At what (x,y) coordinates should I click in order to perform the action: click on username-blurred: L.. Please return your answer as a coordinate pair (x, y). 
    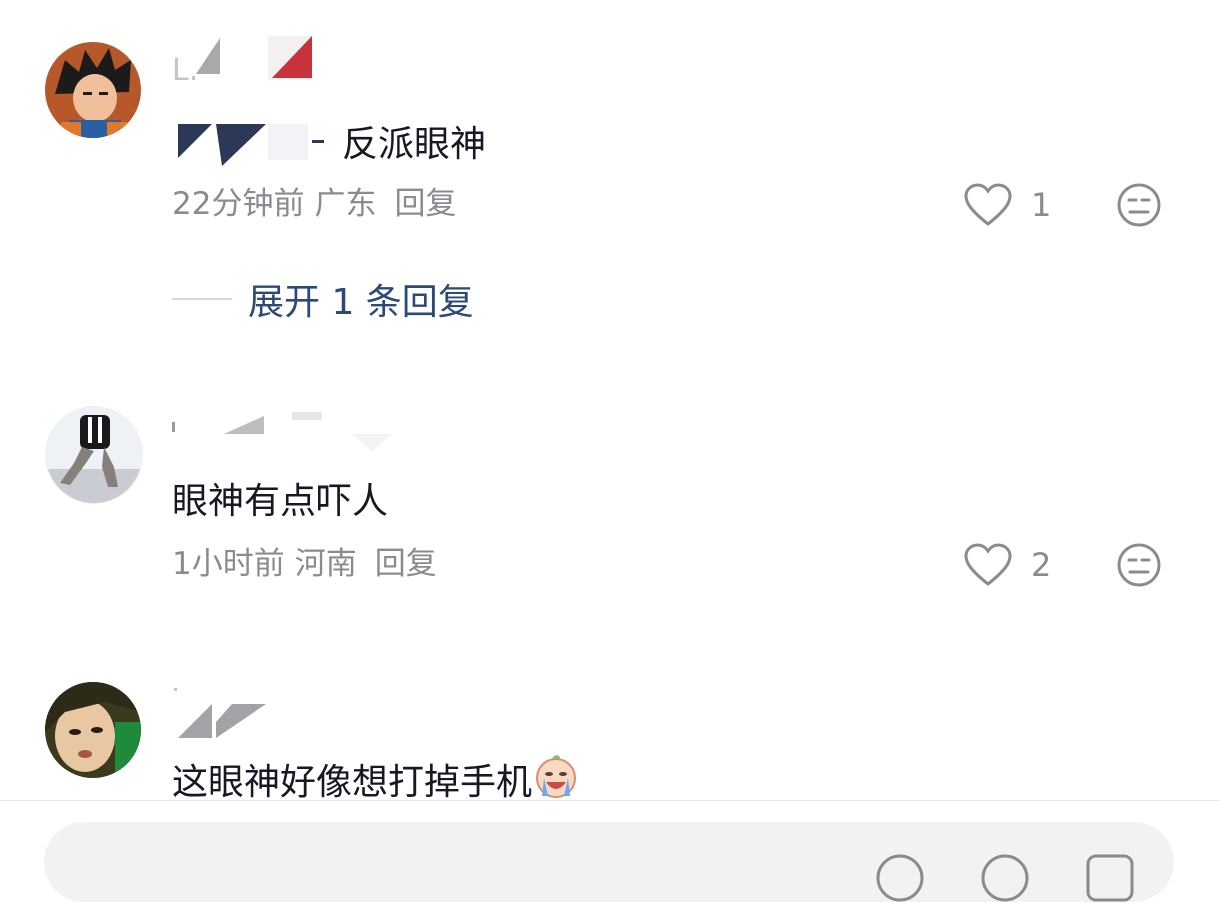
    Looking at the image, I should click on (247, 59).